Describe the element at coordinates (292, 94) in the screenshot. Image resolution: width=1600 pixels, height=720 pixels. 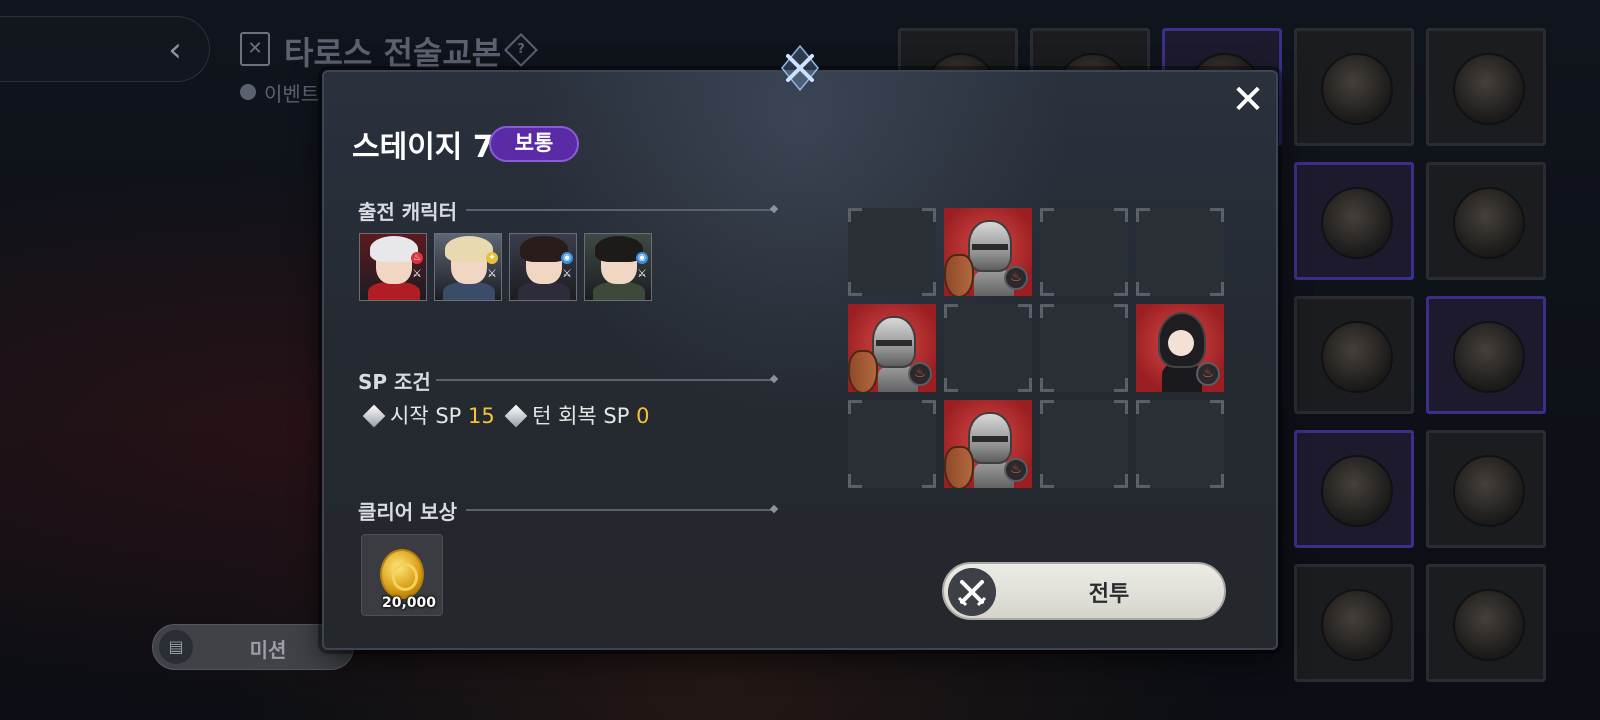
I see `event-subtitle: 이벤트` at that location.